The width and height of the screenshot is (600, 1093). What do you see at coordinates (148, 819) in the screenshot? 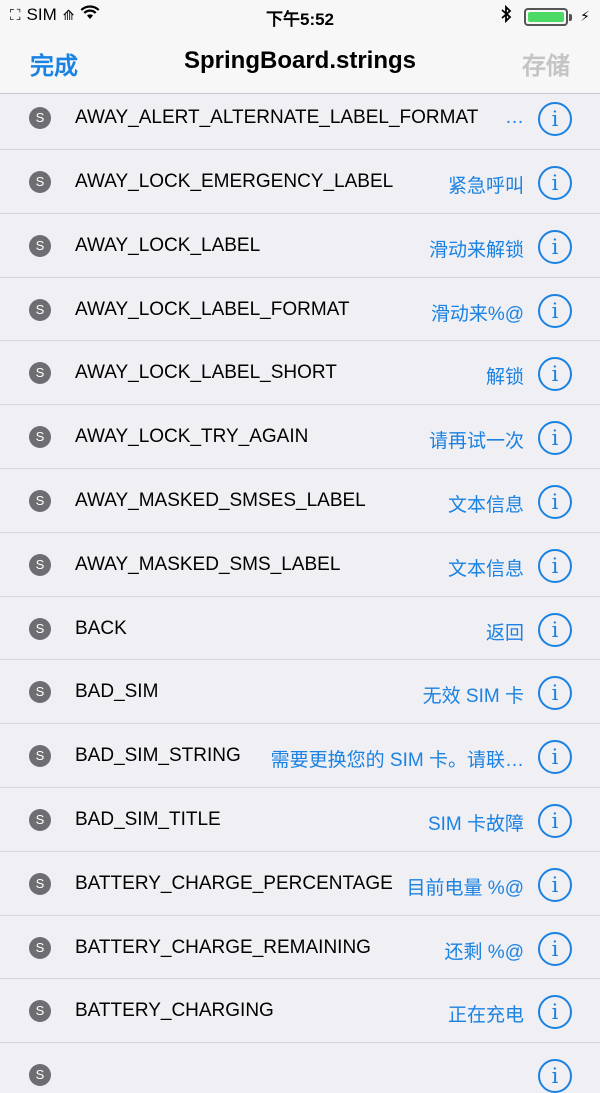
I see `string-key: BAD_SIM_TITLE` at bounding box center [148, 819].